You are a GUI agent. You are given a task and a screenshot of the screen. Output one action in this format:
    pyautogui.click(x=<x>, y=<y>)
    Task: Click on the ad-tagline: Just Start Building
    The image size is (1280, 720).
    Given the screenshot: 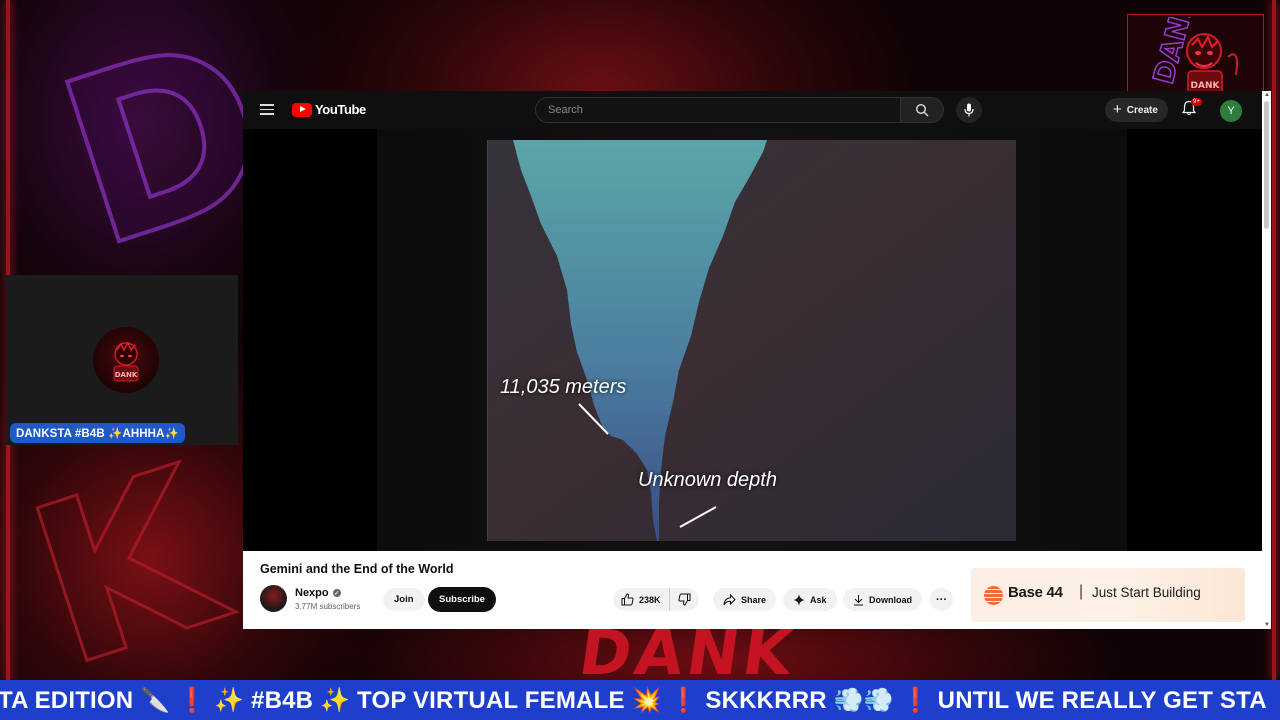 What is the action you would take?
    pyautogui.click(x=1146, y=592)
    